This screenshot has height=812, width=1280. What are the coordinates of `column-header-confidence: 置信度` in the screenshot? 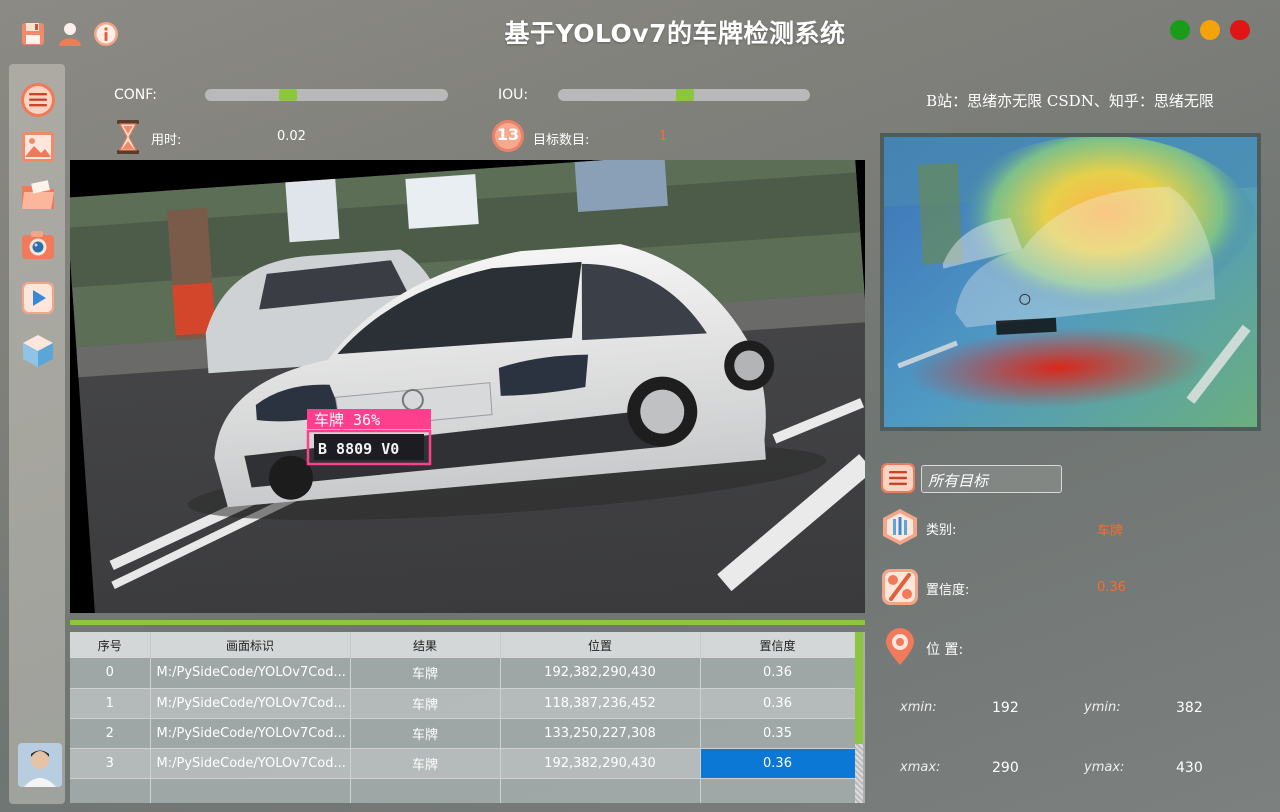 It's located at (778, 645).